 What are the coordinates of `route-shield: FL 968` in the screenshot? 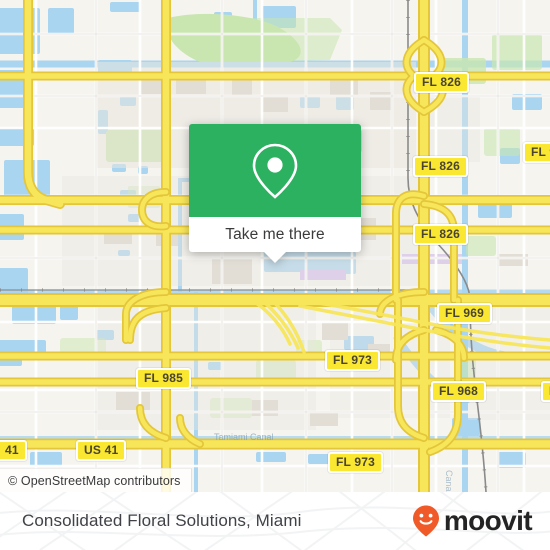 It's located at (458, 391).